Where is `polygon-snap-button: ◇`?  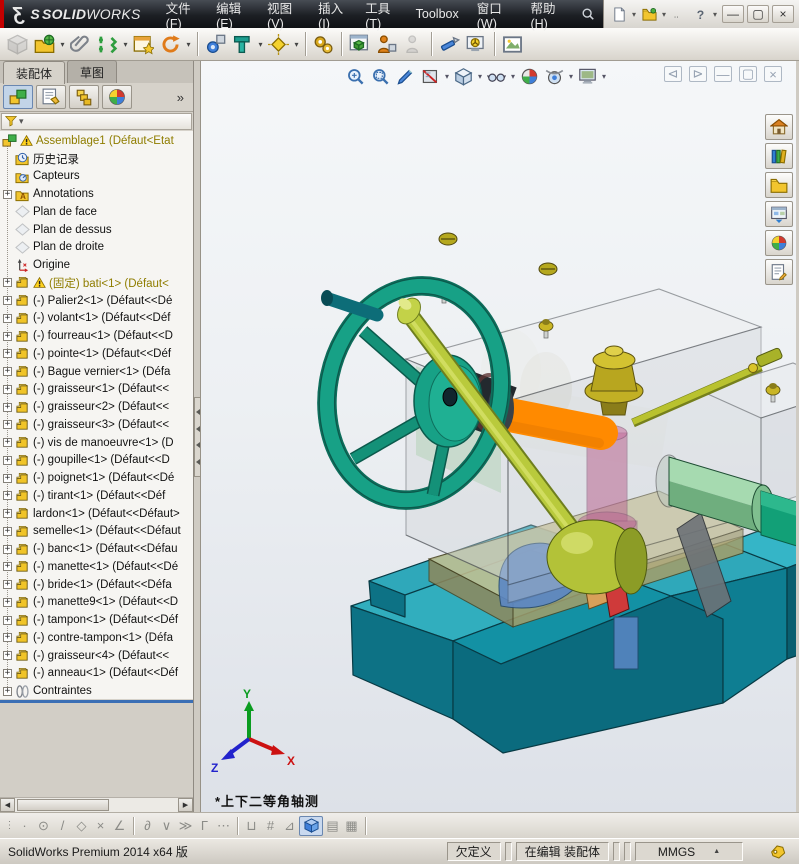 polygon-snap-button: ◇ is located at coordinates (81, 826).